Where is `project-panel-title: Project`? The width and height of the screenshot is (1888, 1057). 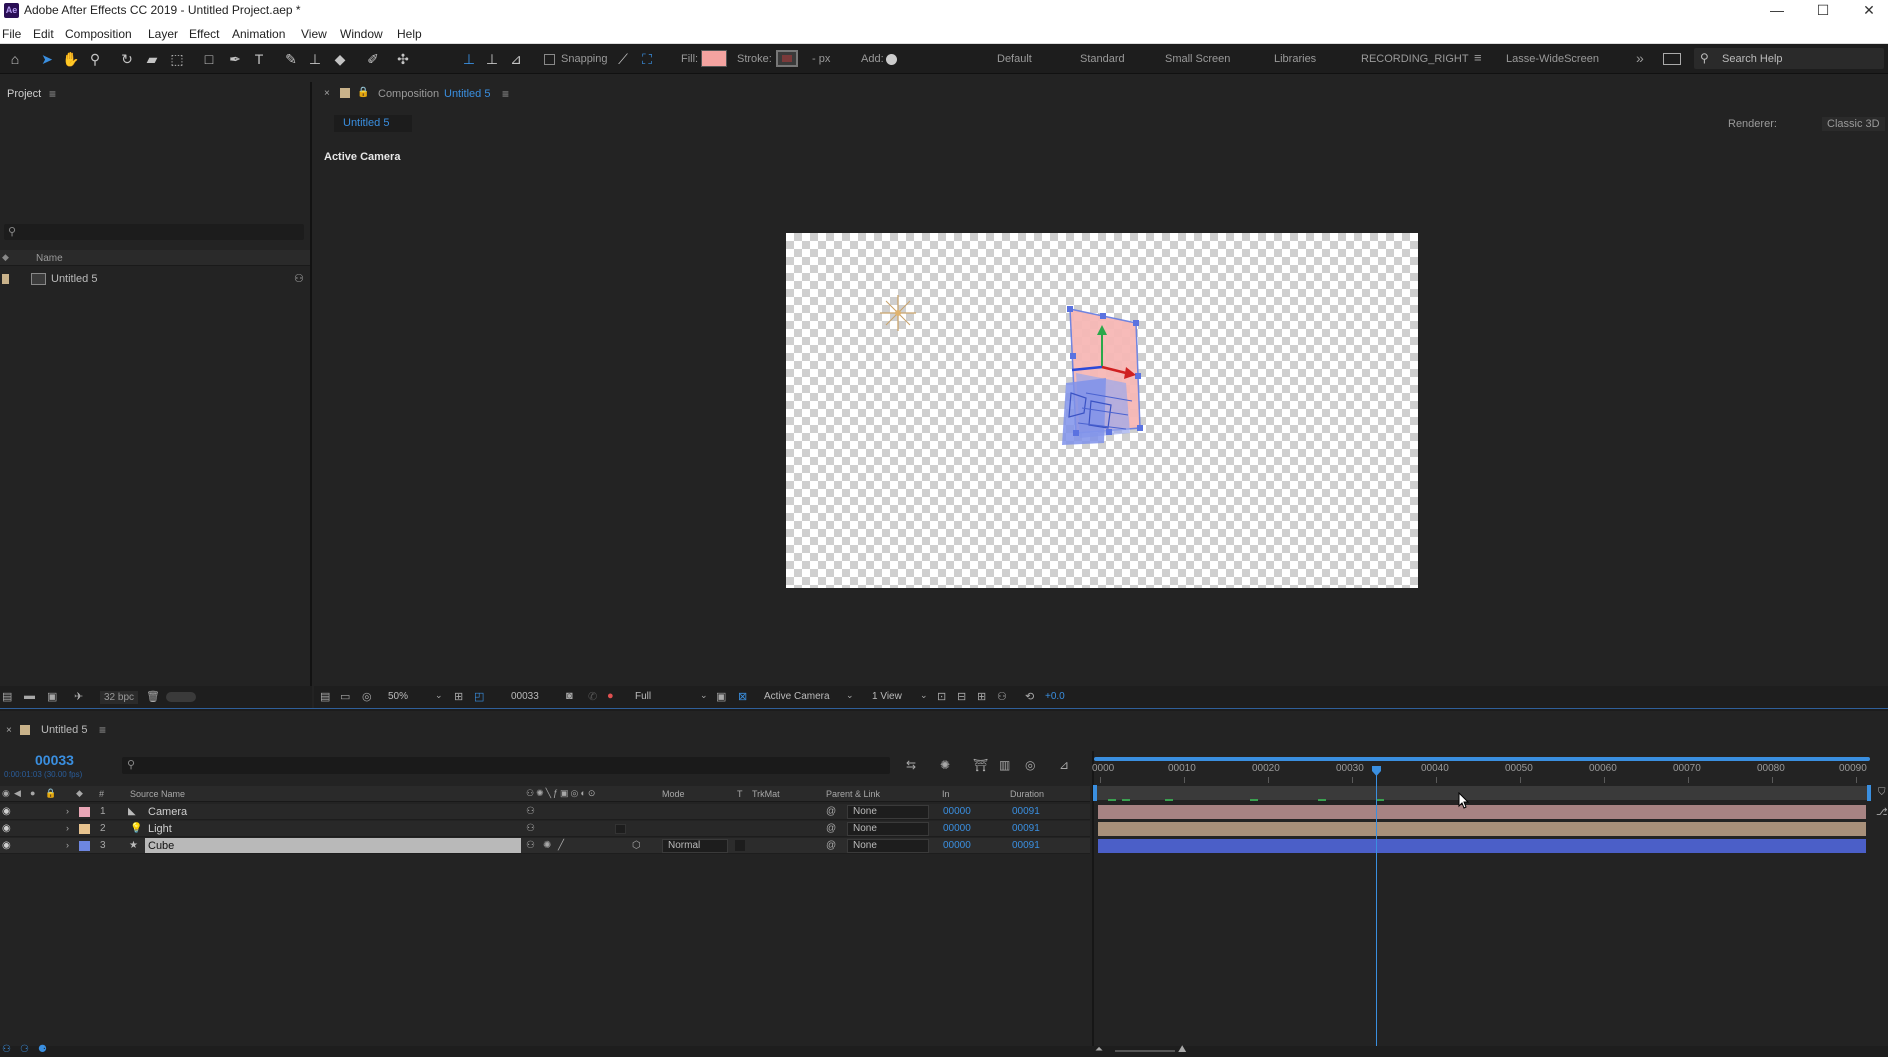 project-panel-title: Project is located at coordinates (24, 94).